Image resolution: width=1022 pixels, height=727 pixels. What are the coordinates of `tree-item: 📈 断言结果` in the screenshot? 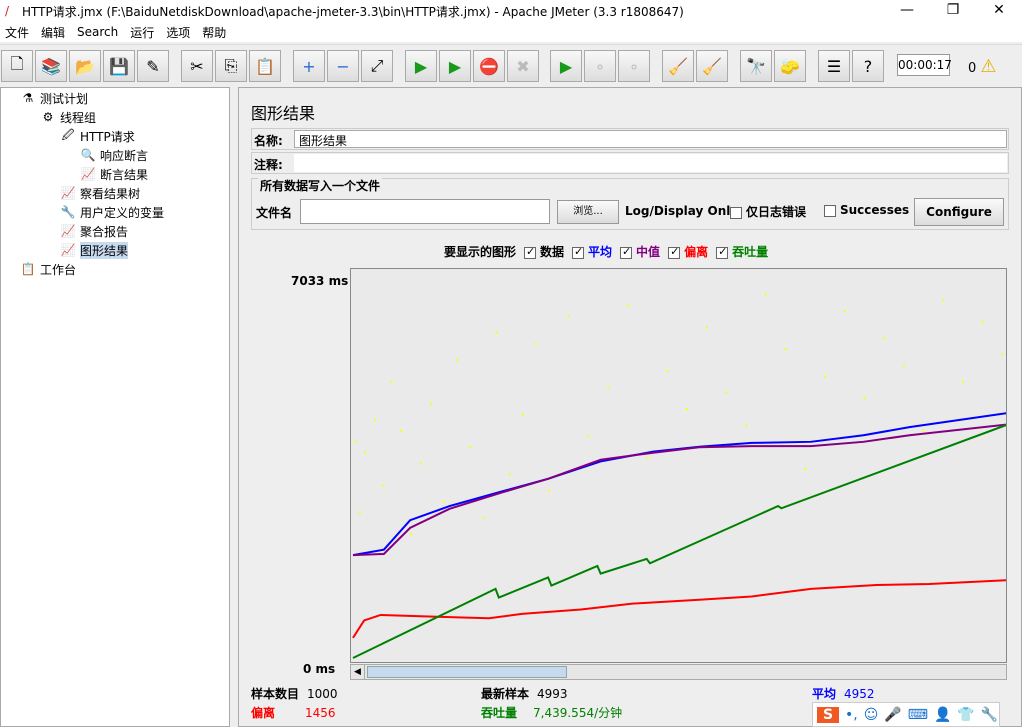 It's located at (114, 174).